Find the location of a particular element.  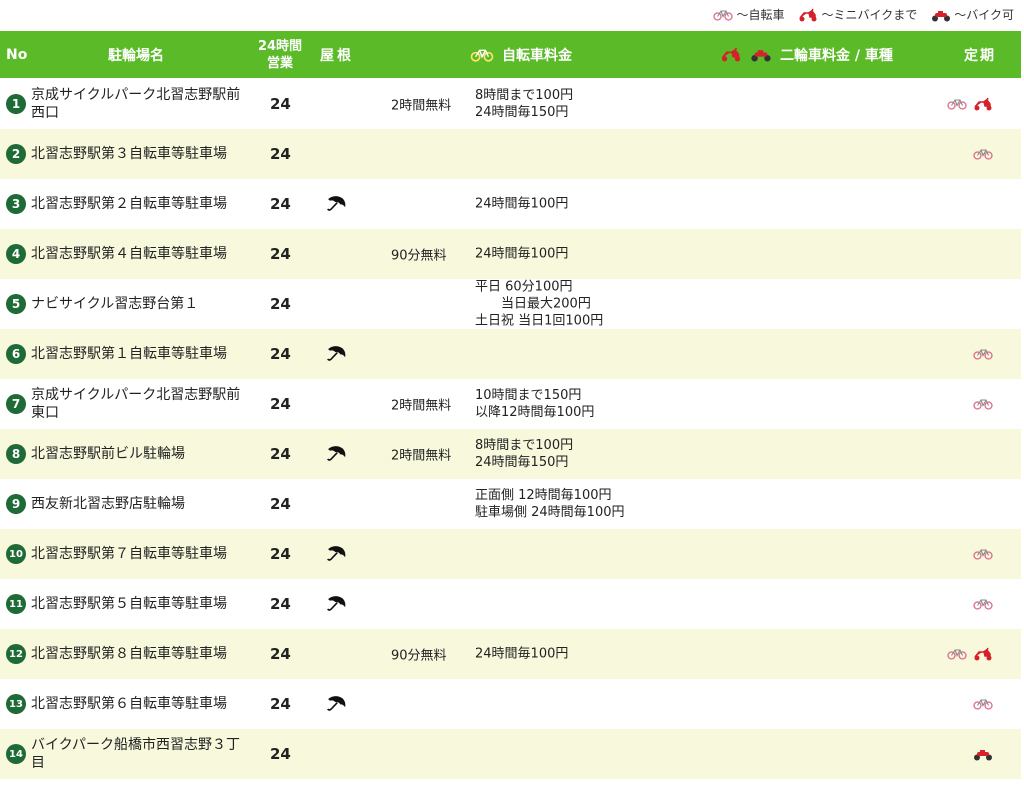

parking-name: 北習志野駅第８自転車等駐車場 is located at coordinates (129, 654).